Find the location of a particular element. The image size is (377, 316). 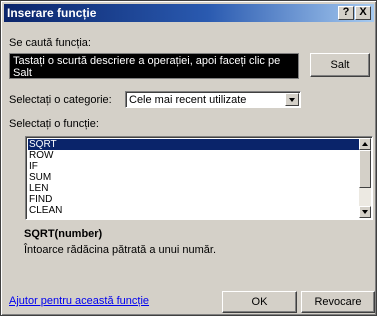

category-select: Cele mai recent utilizate is located at coordinates (213, 99).